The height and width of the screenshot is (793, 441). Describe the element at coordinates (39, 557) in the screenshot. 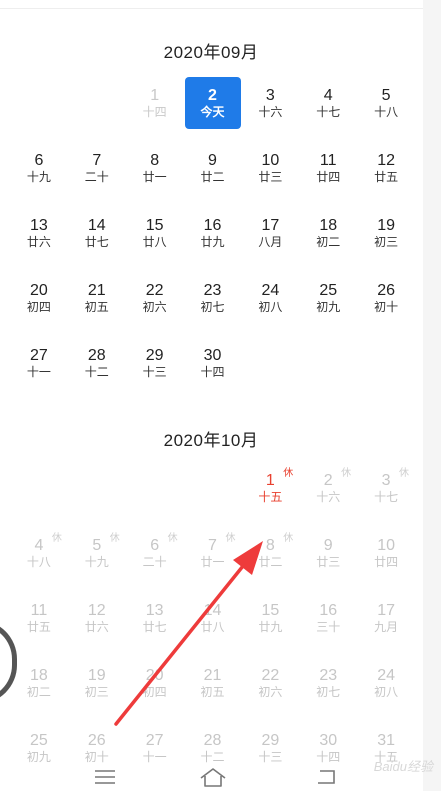

I see `calendar-day: 4 十八休` at that location.